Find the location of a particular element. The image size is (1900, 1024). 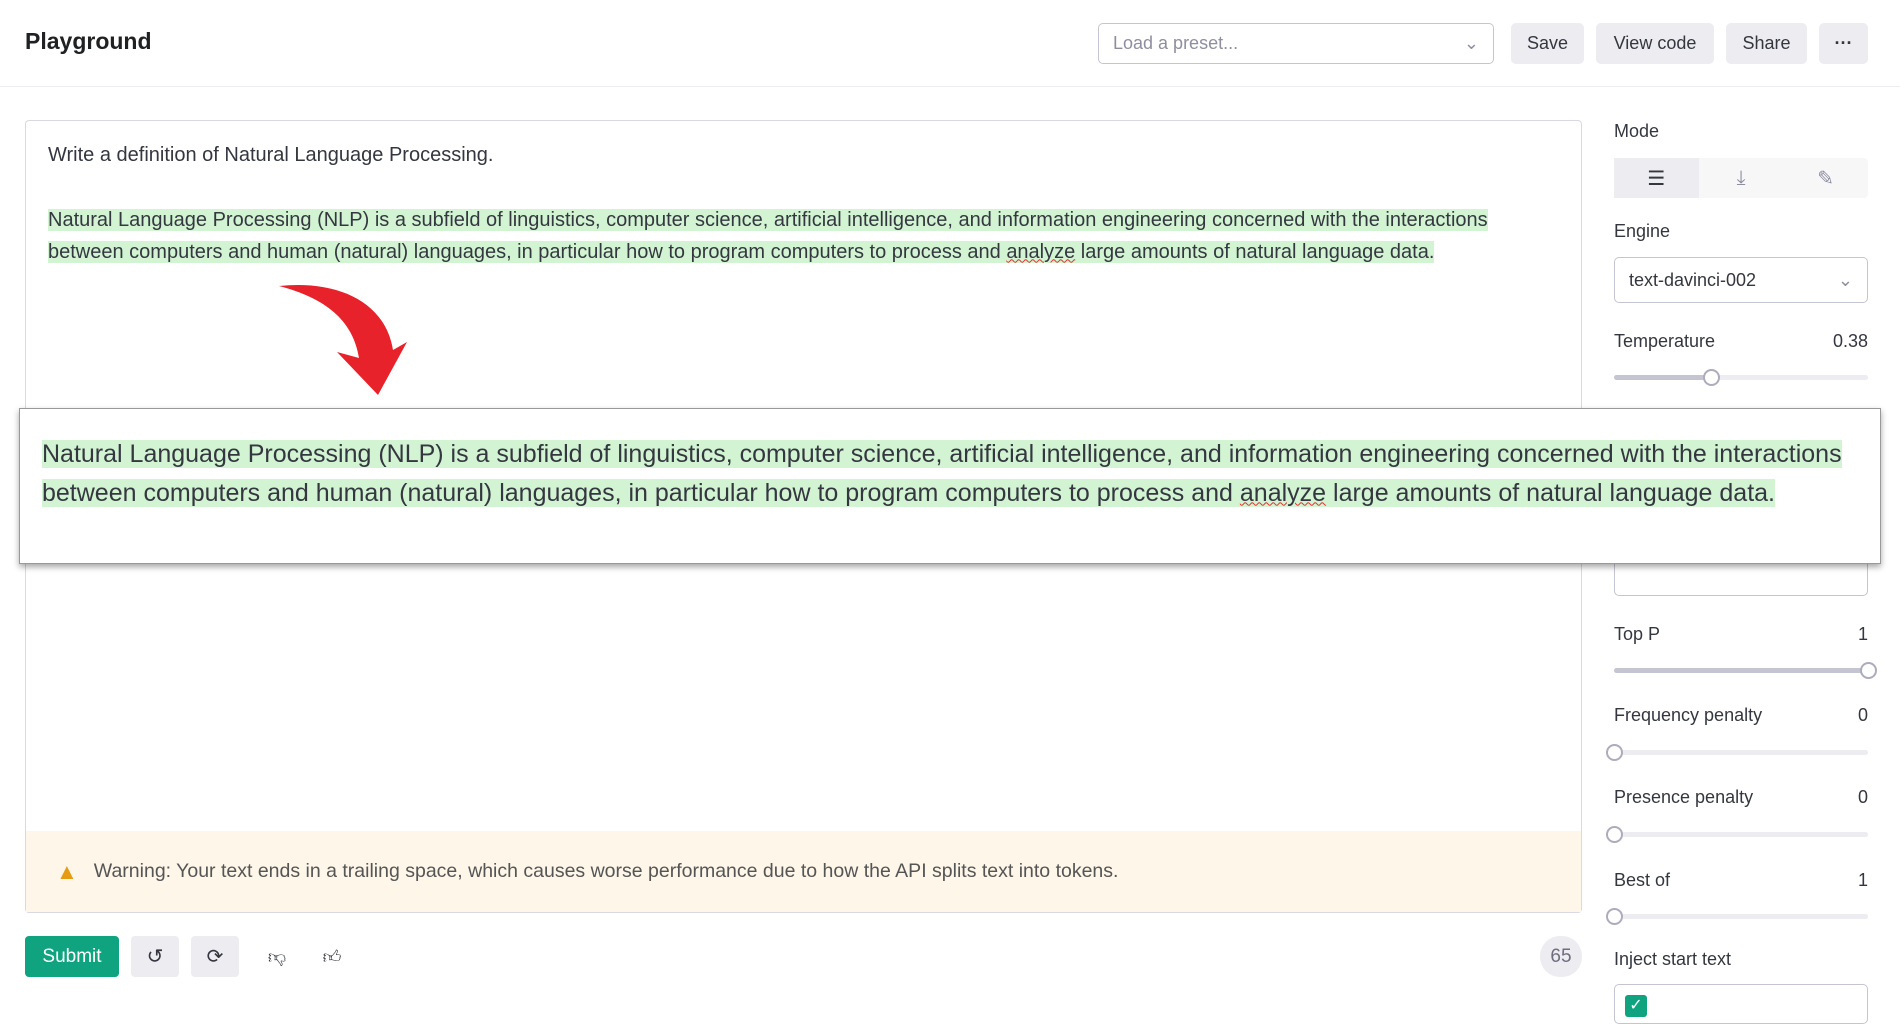

undo-icon: ↺ is located at coordinates (155, 957).